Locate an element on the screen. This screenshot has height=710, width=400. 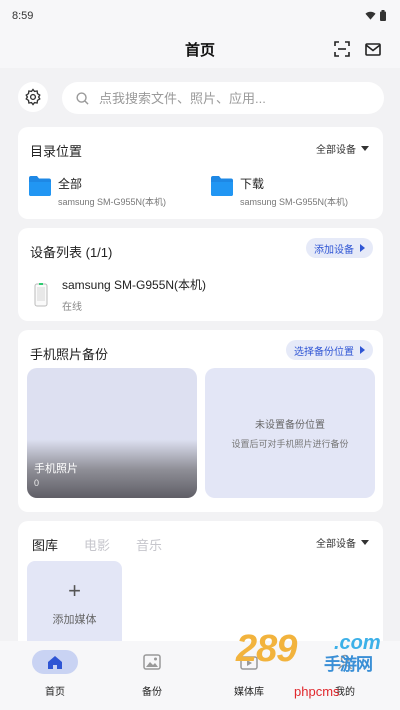
home-icon is located at coordinates (55, 662).